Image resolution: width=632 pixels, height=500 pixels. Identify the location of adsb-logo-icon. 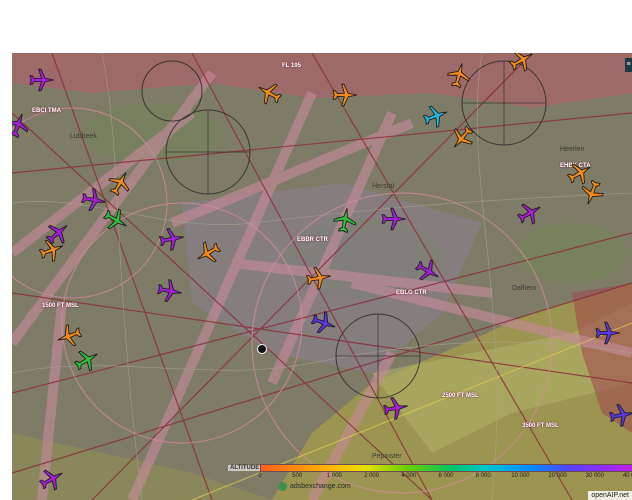
(282, 486).